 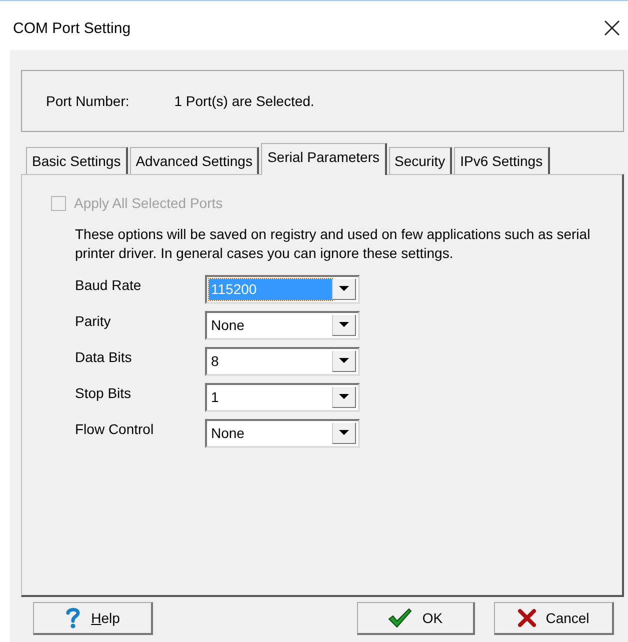 What do you see at coordinates (148, 203) in the screenshot?
I see `checkbox-label: Apply All Selected Ports` at bounding box center [148, 203].